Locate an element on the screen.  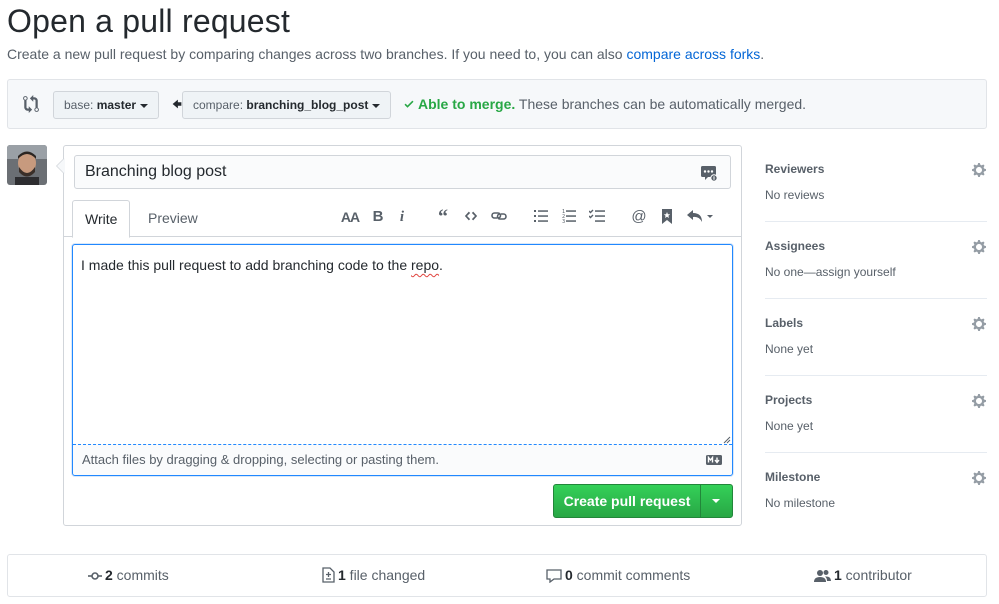
markdown-icon is located at coordinates (714, 460).